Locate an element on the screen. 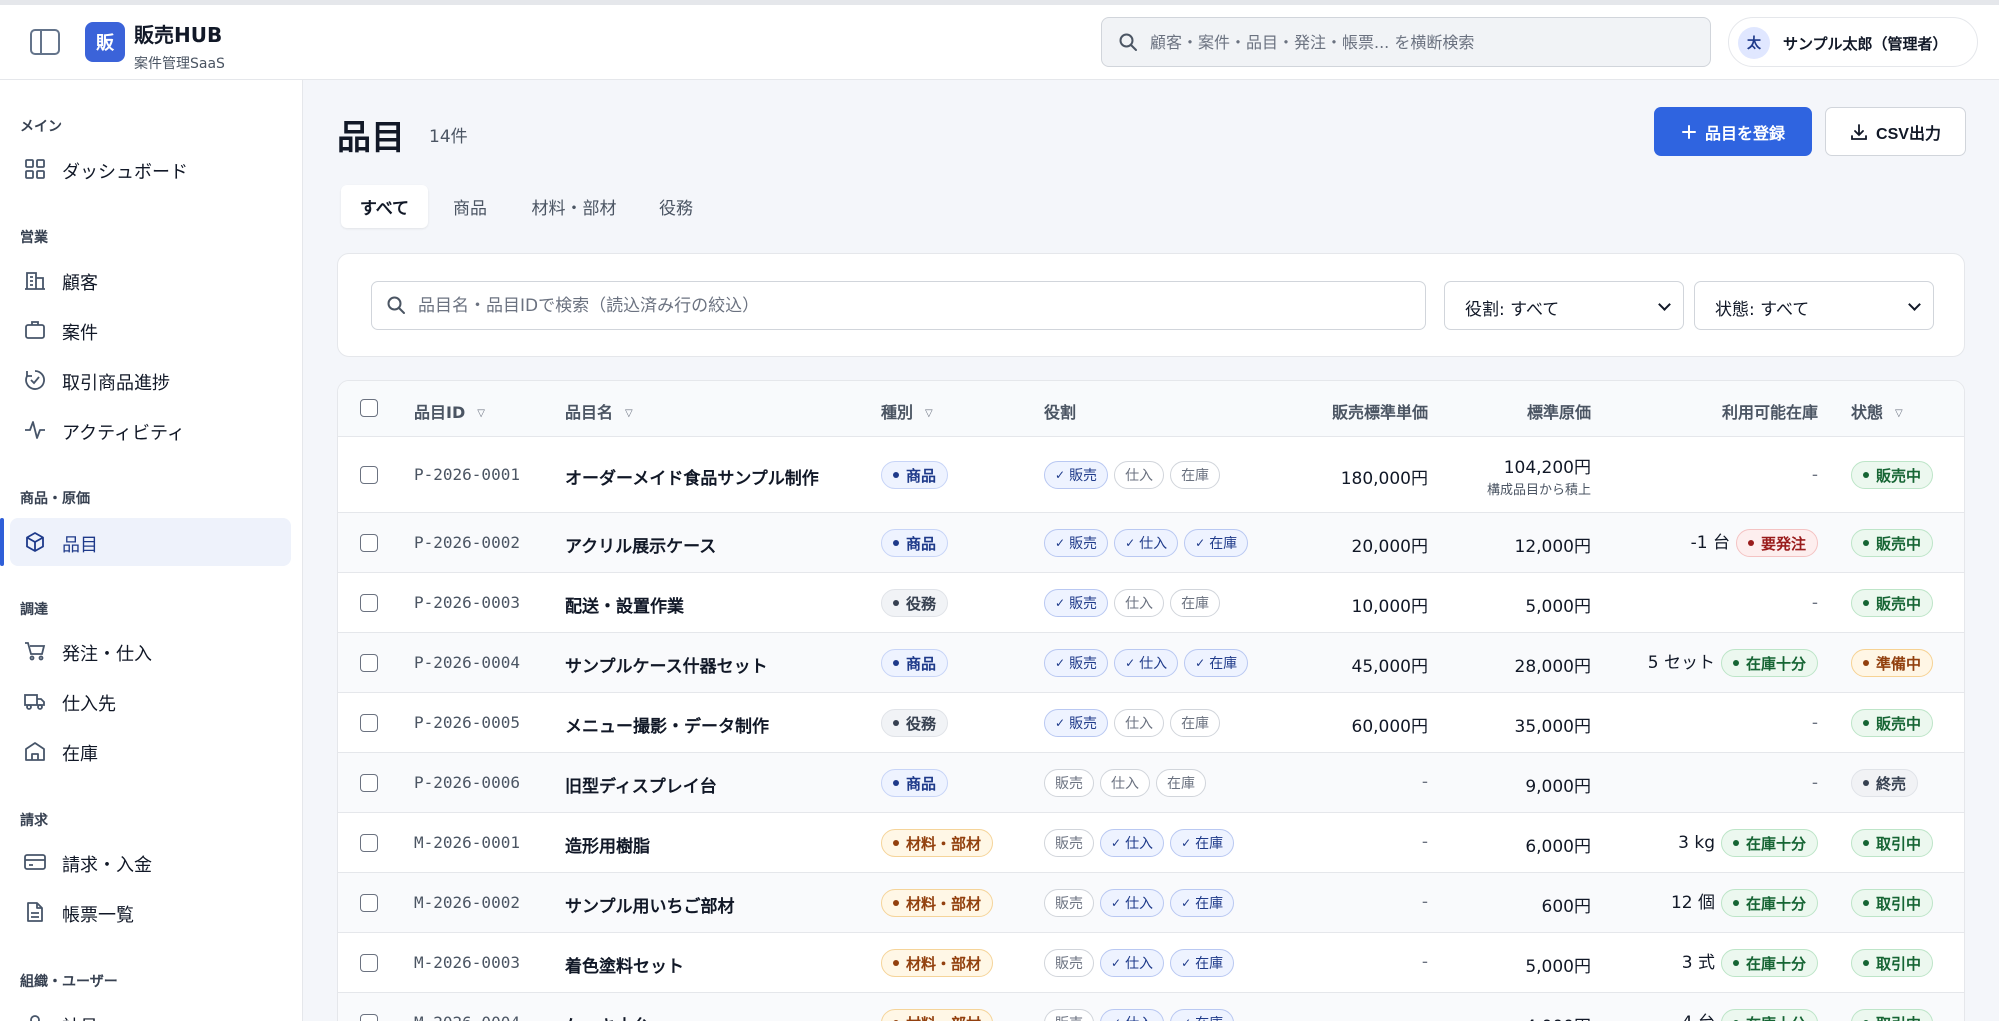 The height and width of the screenshot is (1021, 1999). check-icon: ✓ is located at coordinates (1116, 963).